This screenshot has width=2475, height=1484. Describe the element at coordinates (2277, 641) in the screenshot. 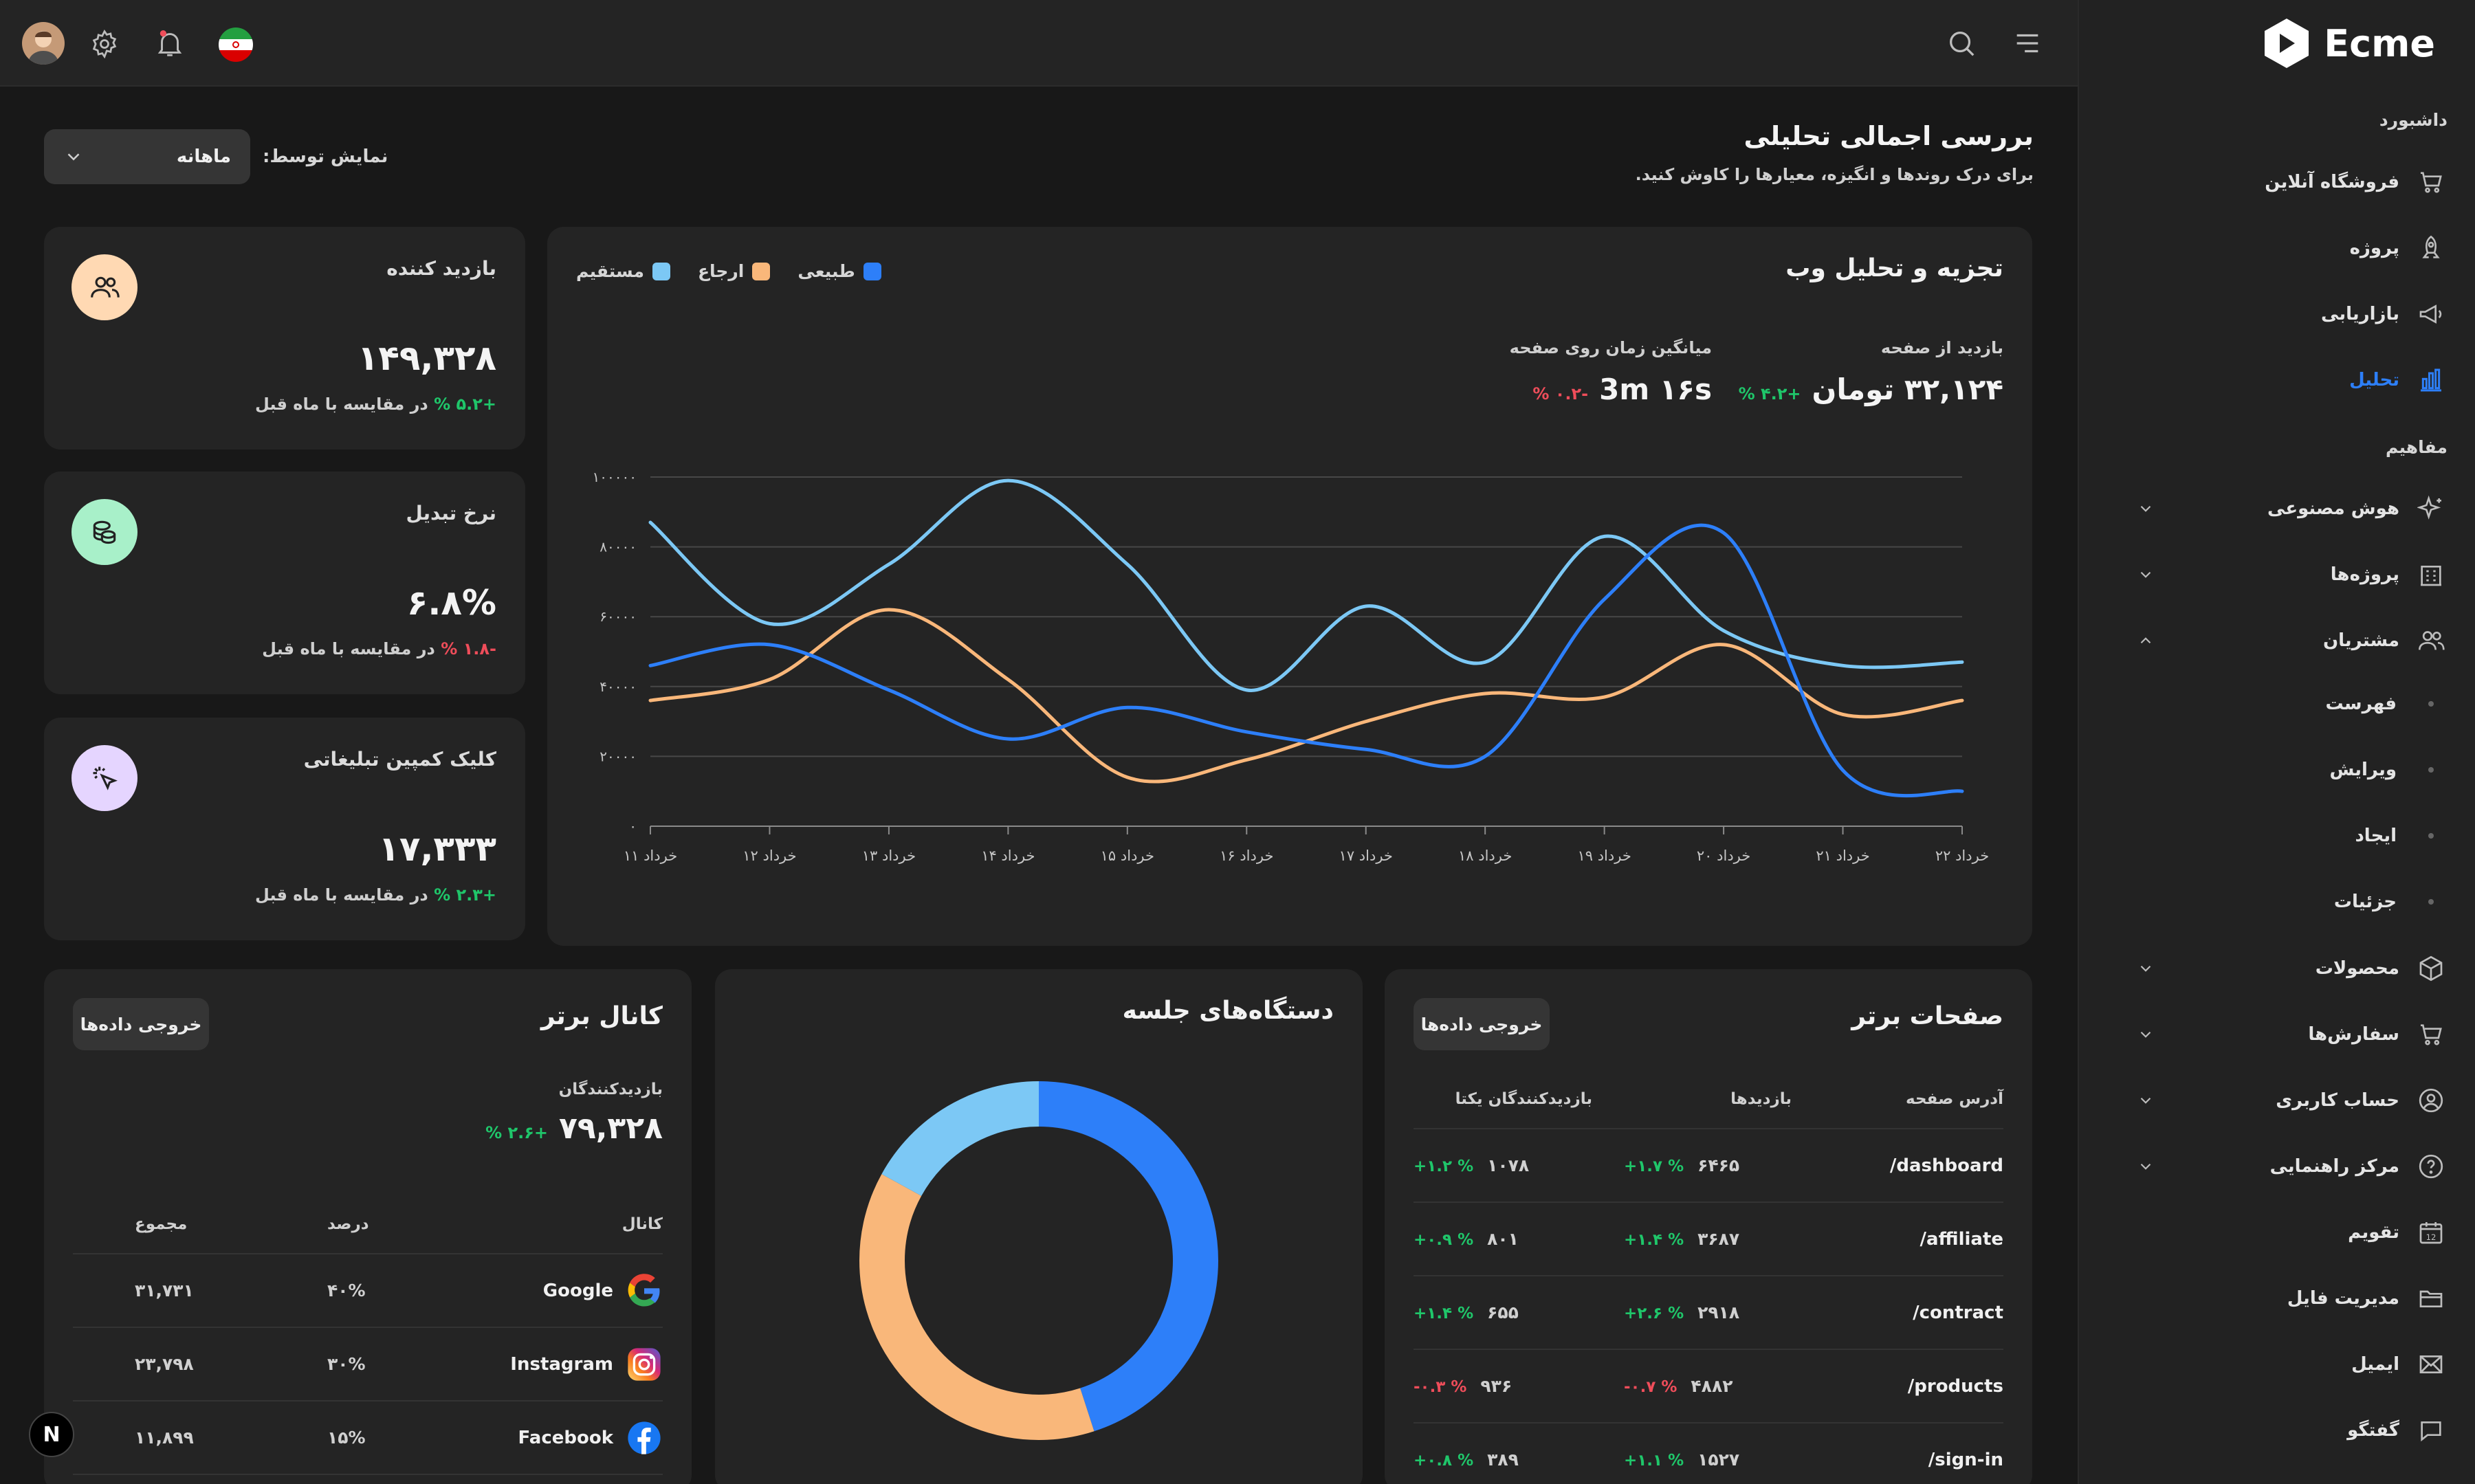

I see `sidebar-item-customers: مشتریان` at that location.